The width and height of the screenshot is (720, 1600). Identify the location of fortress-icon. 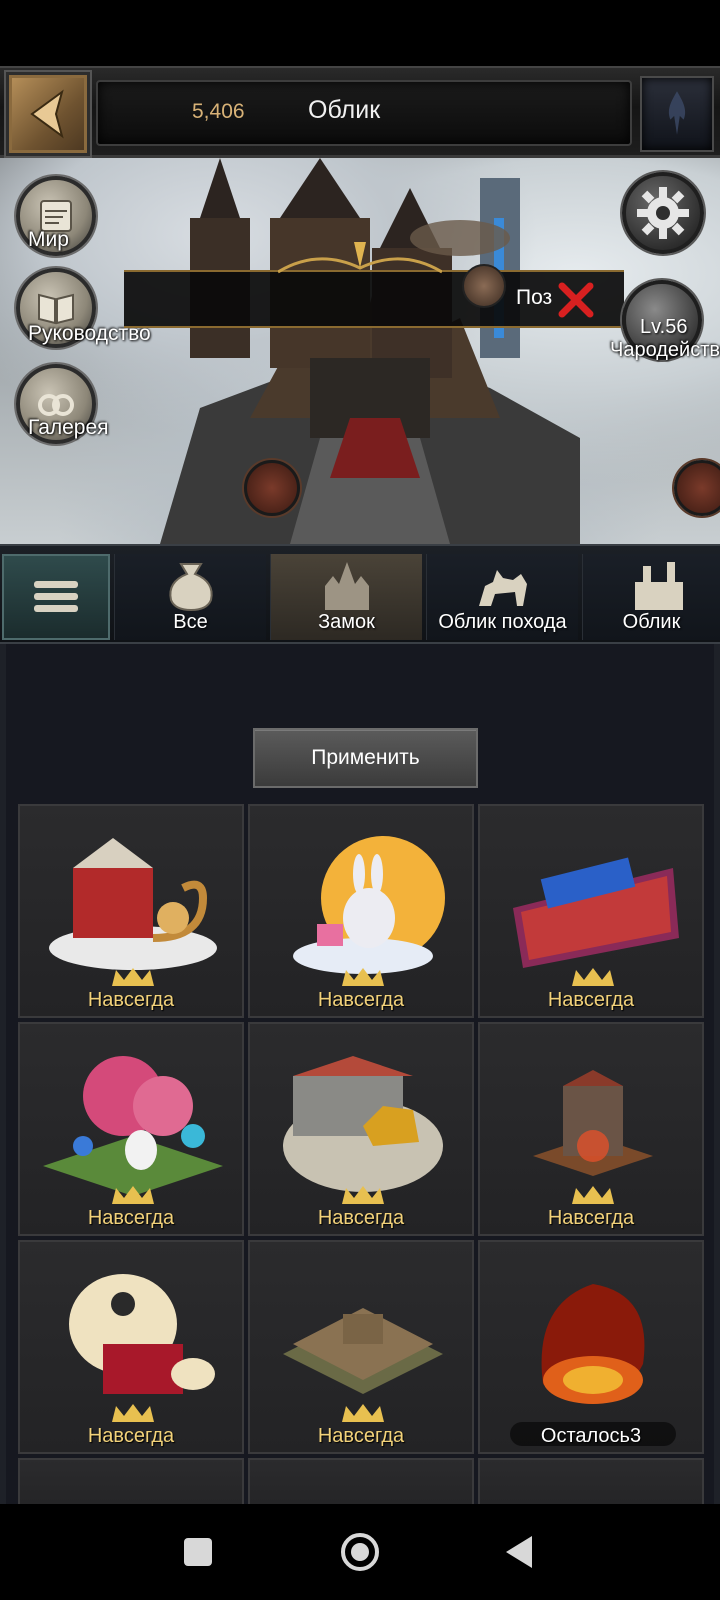
(659, 586).